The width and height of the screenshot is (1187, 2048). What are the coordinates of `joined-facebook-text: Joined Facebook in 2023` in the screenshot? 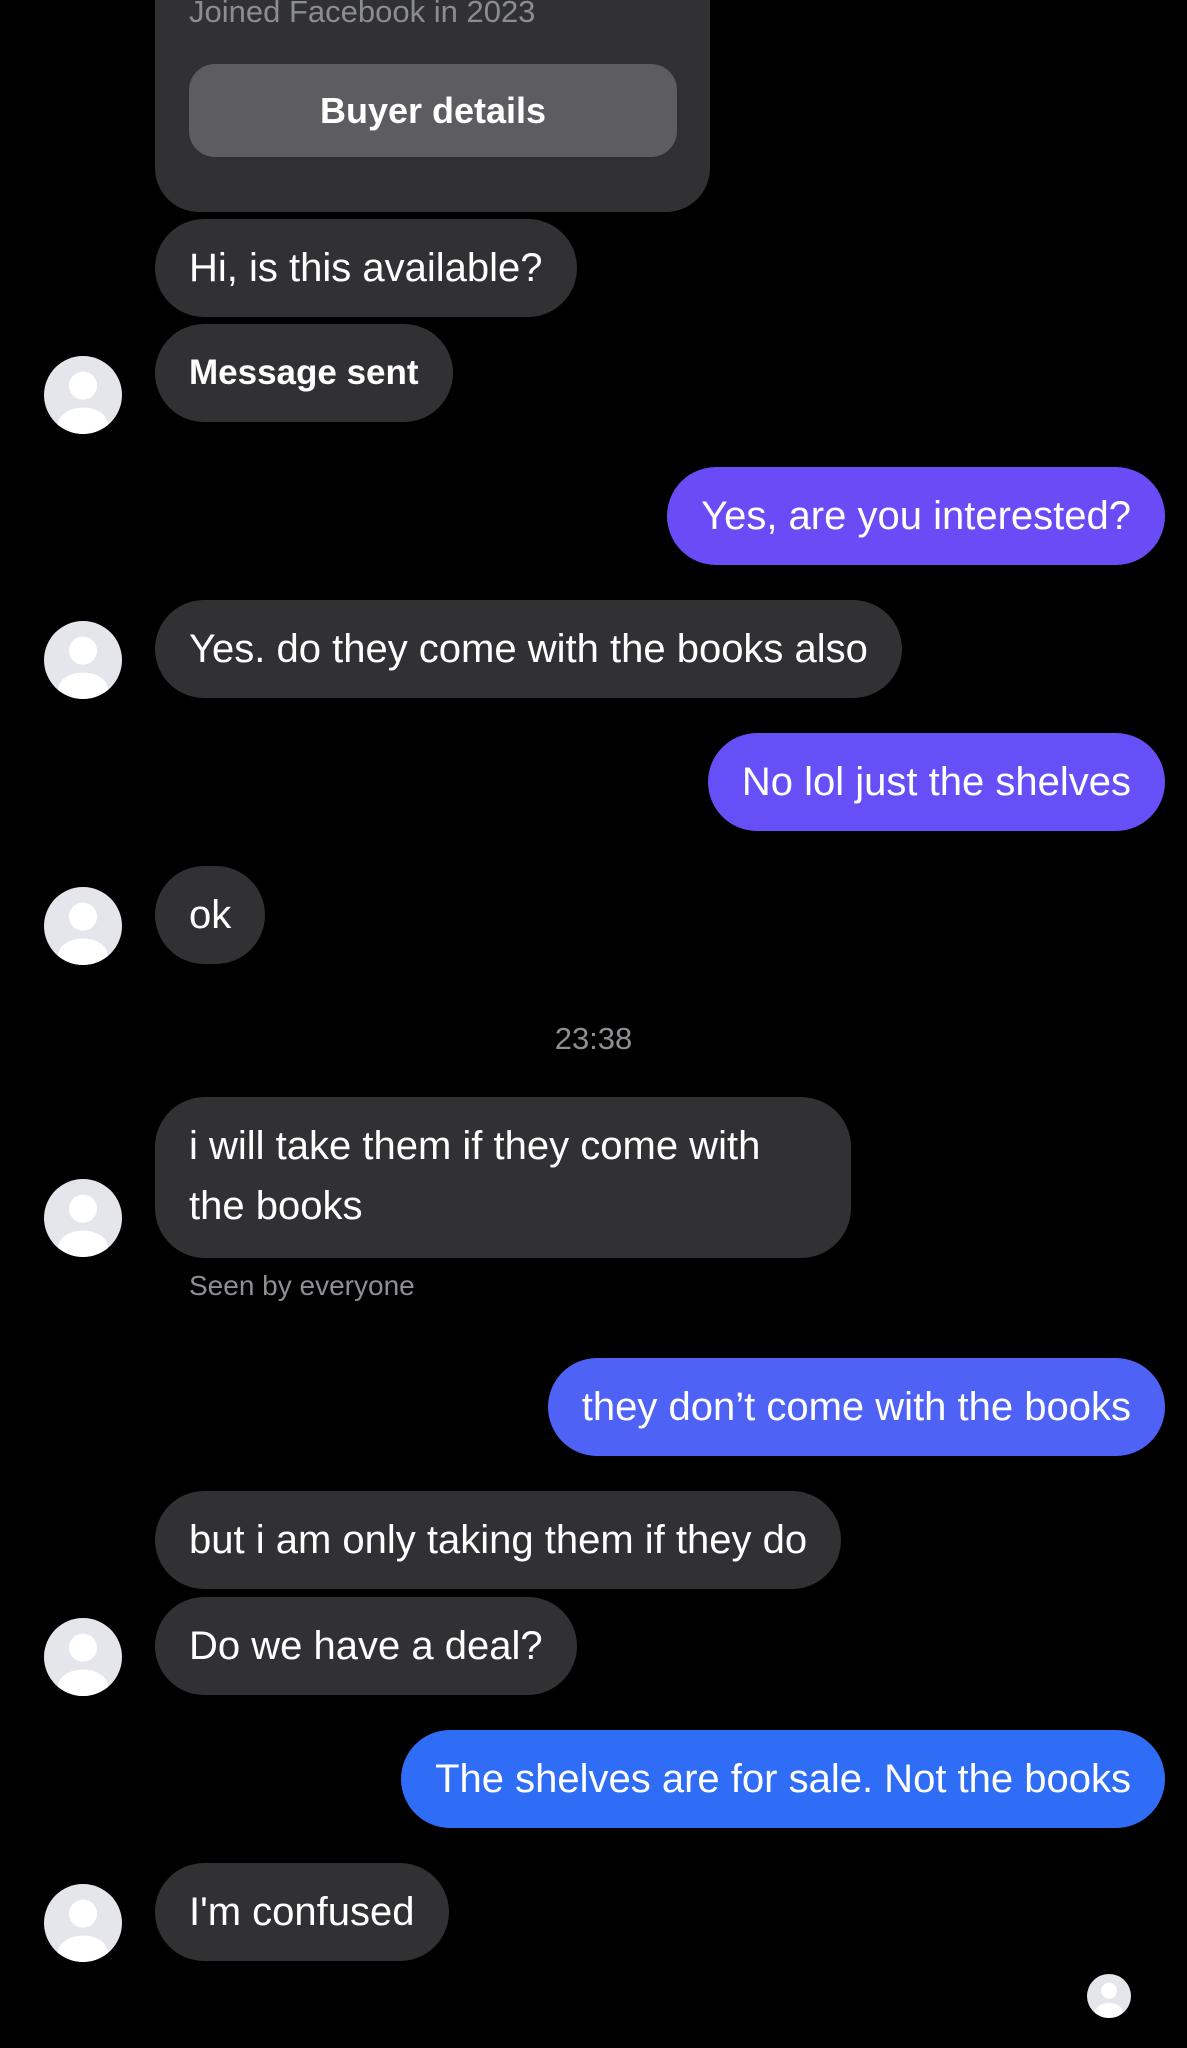 It's located at (362, 14).